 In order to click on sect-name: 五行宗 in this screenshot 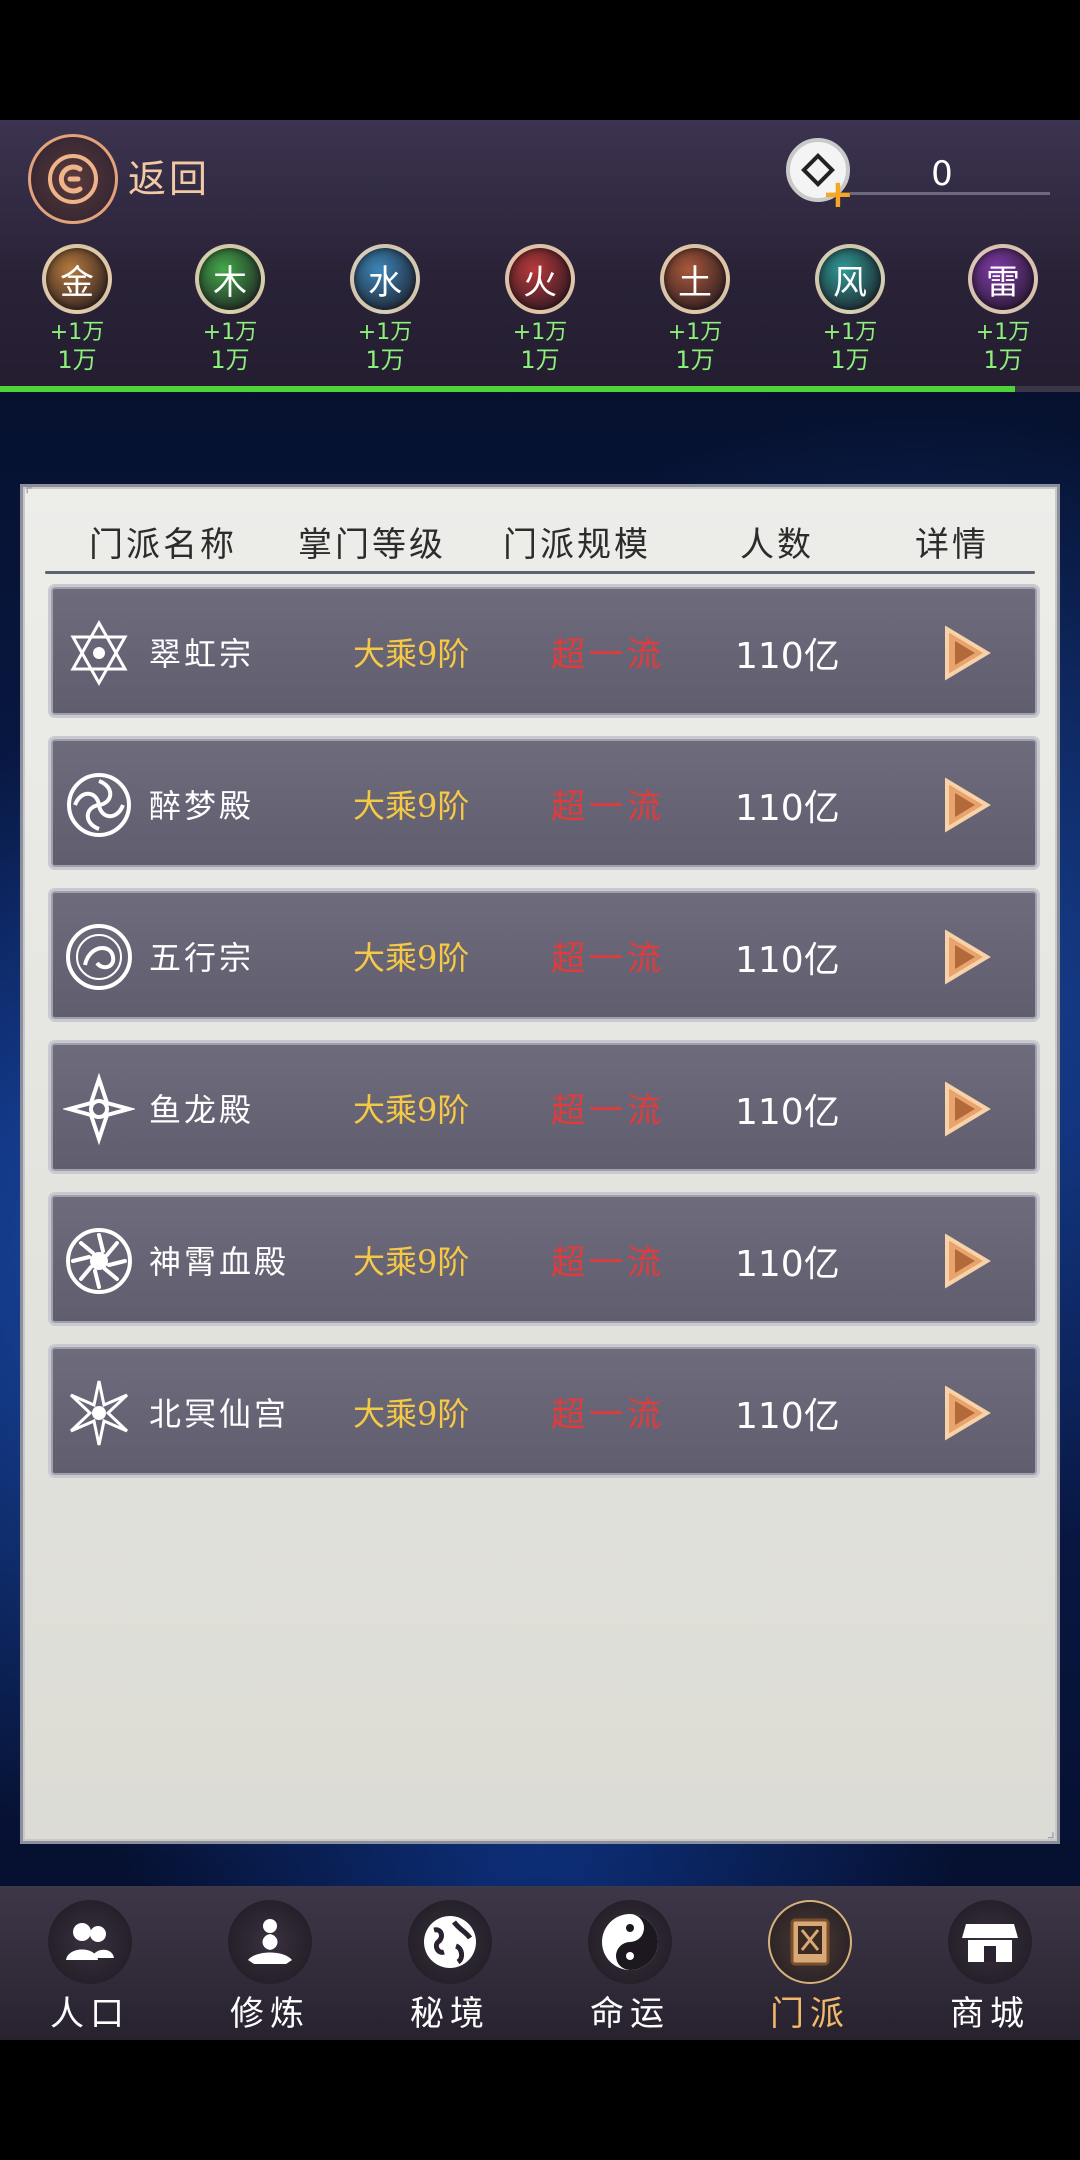, I will do `click(202, 958)`.